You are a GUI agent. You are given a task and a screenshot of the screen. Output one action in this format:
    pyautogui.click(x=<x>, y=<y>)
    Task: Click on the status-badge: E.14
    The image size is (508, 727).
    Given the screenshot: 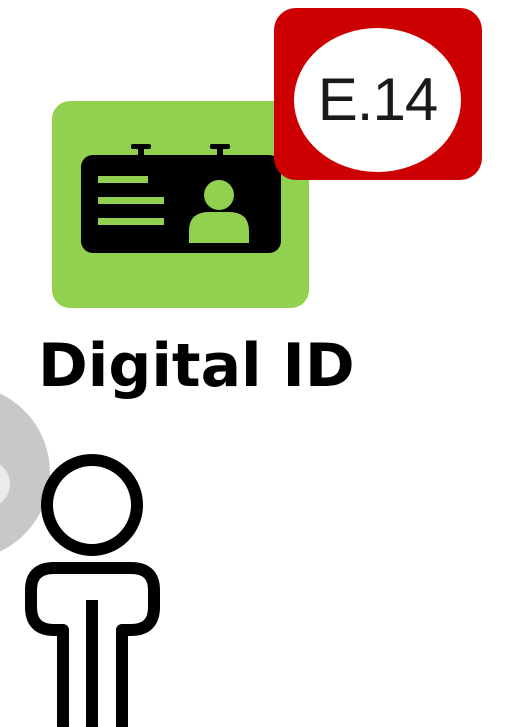 What is the action you would take?
    pyautogui.click(x=378, y=94)
    